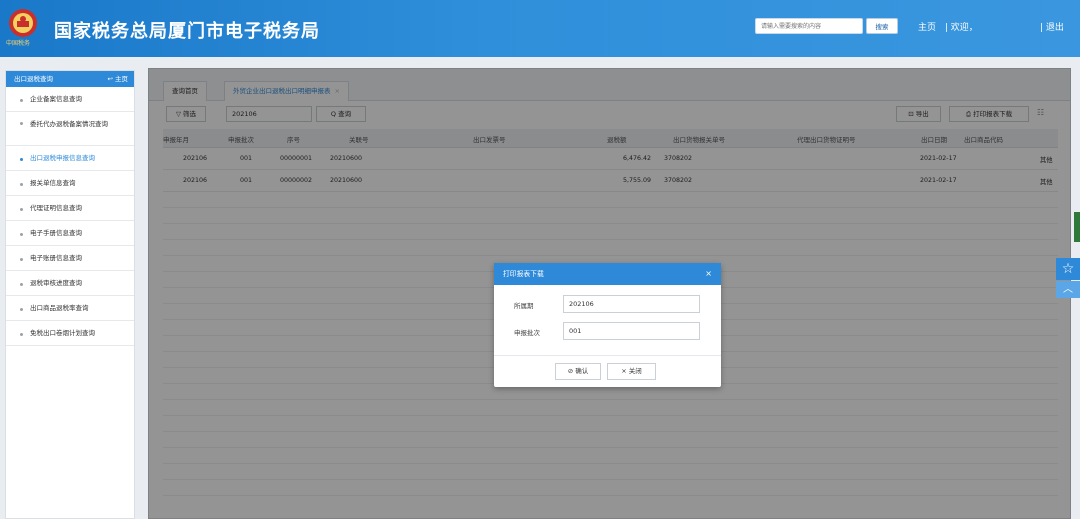  I want to click on print-download-dialog: 打印报表下载 × 所属期 202106 申报批次 001 ⊘ 确认 × 关闭, so click(607, 325).